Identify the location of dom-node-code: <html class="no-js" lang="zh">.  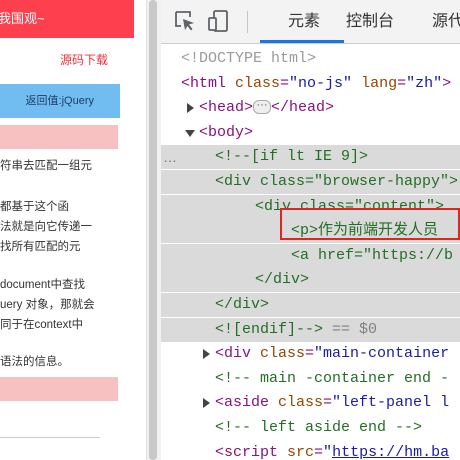
(316, 84).